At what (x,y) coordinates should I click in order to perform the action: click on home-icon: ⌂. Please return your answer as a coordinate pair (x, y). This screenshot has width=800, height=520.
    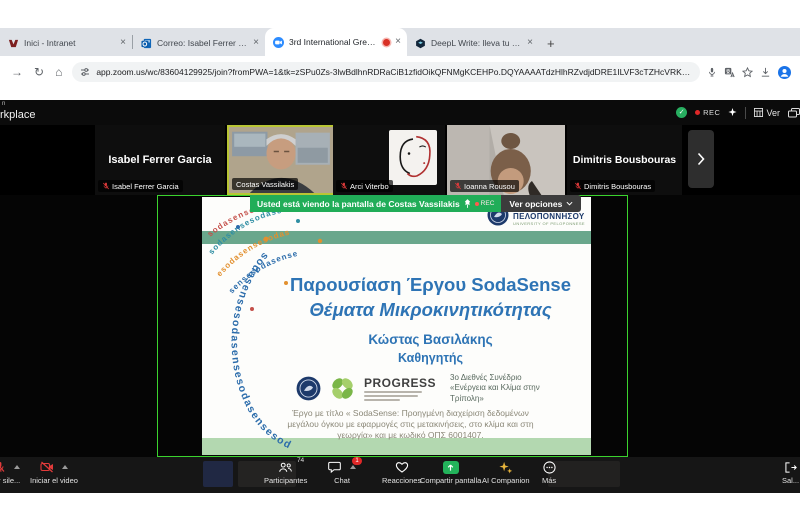
    Looking at the image, I should click on (58, 72).